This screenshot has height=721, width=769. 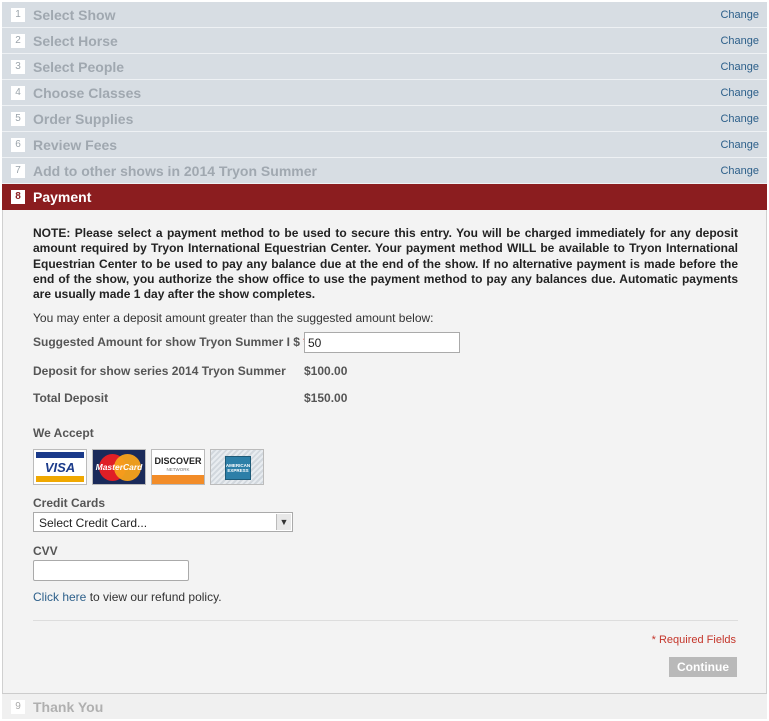 I want to click on total-deposit-label: Total Deposit, so click(x=71, y=398).